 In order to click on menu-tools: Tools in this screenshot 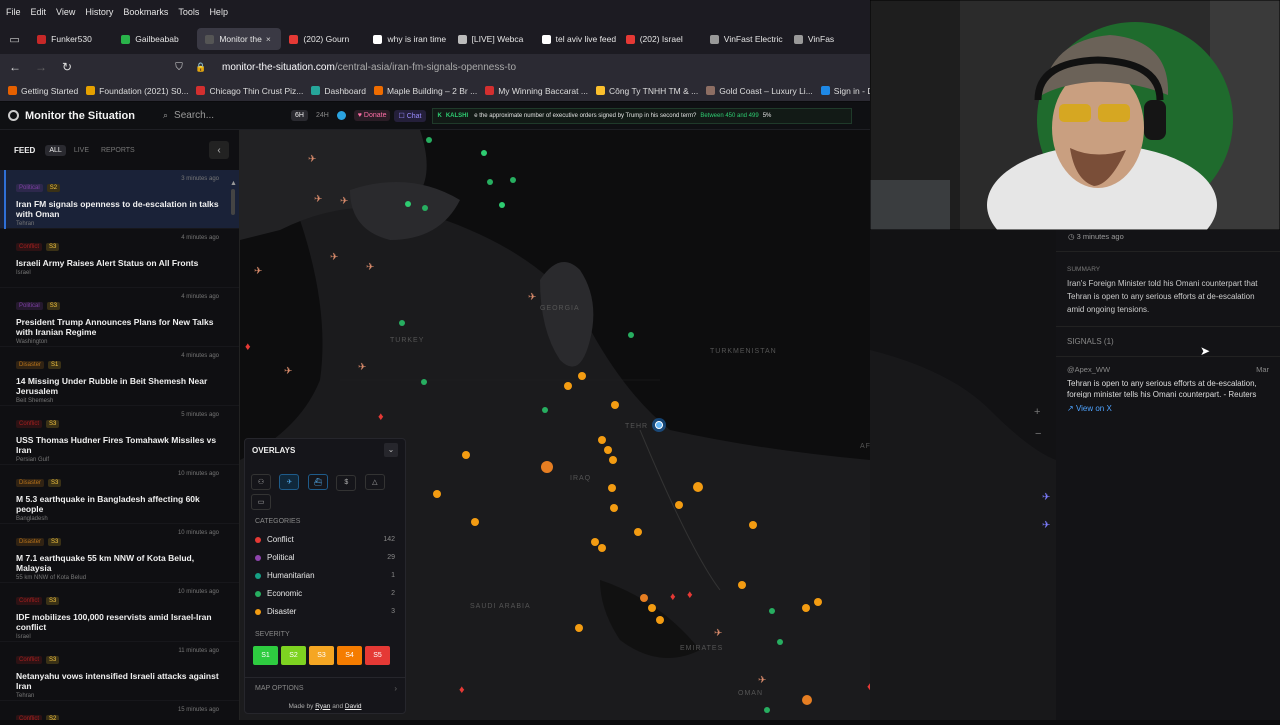, I will do `click(188, 12)`.